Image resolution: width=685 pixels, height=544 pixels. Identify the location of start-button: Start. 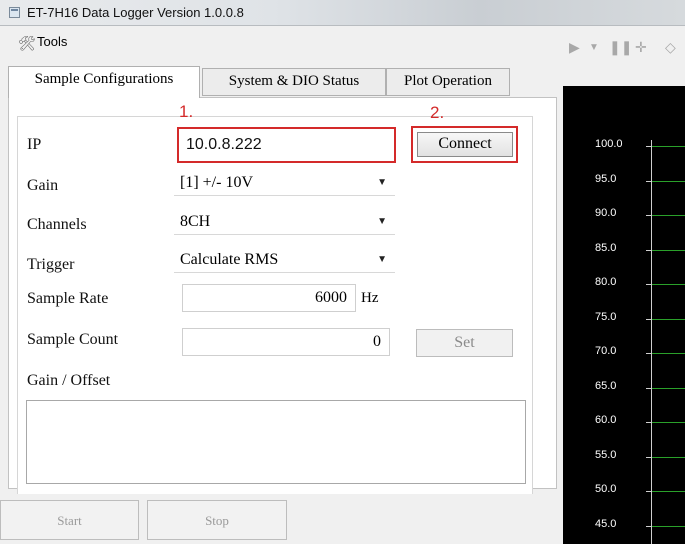
(69, 520).